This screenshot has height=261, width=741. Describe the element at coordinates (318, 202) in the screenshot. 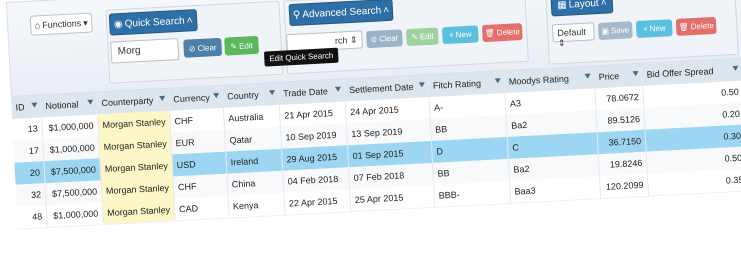

I see `cell-trade-date: 22 Apr 2015` at that location.